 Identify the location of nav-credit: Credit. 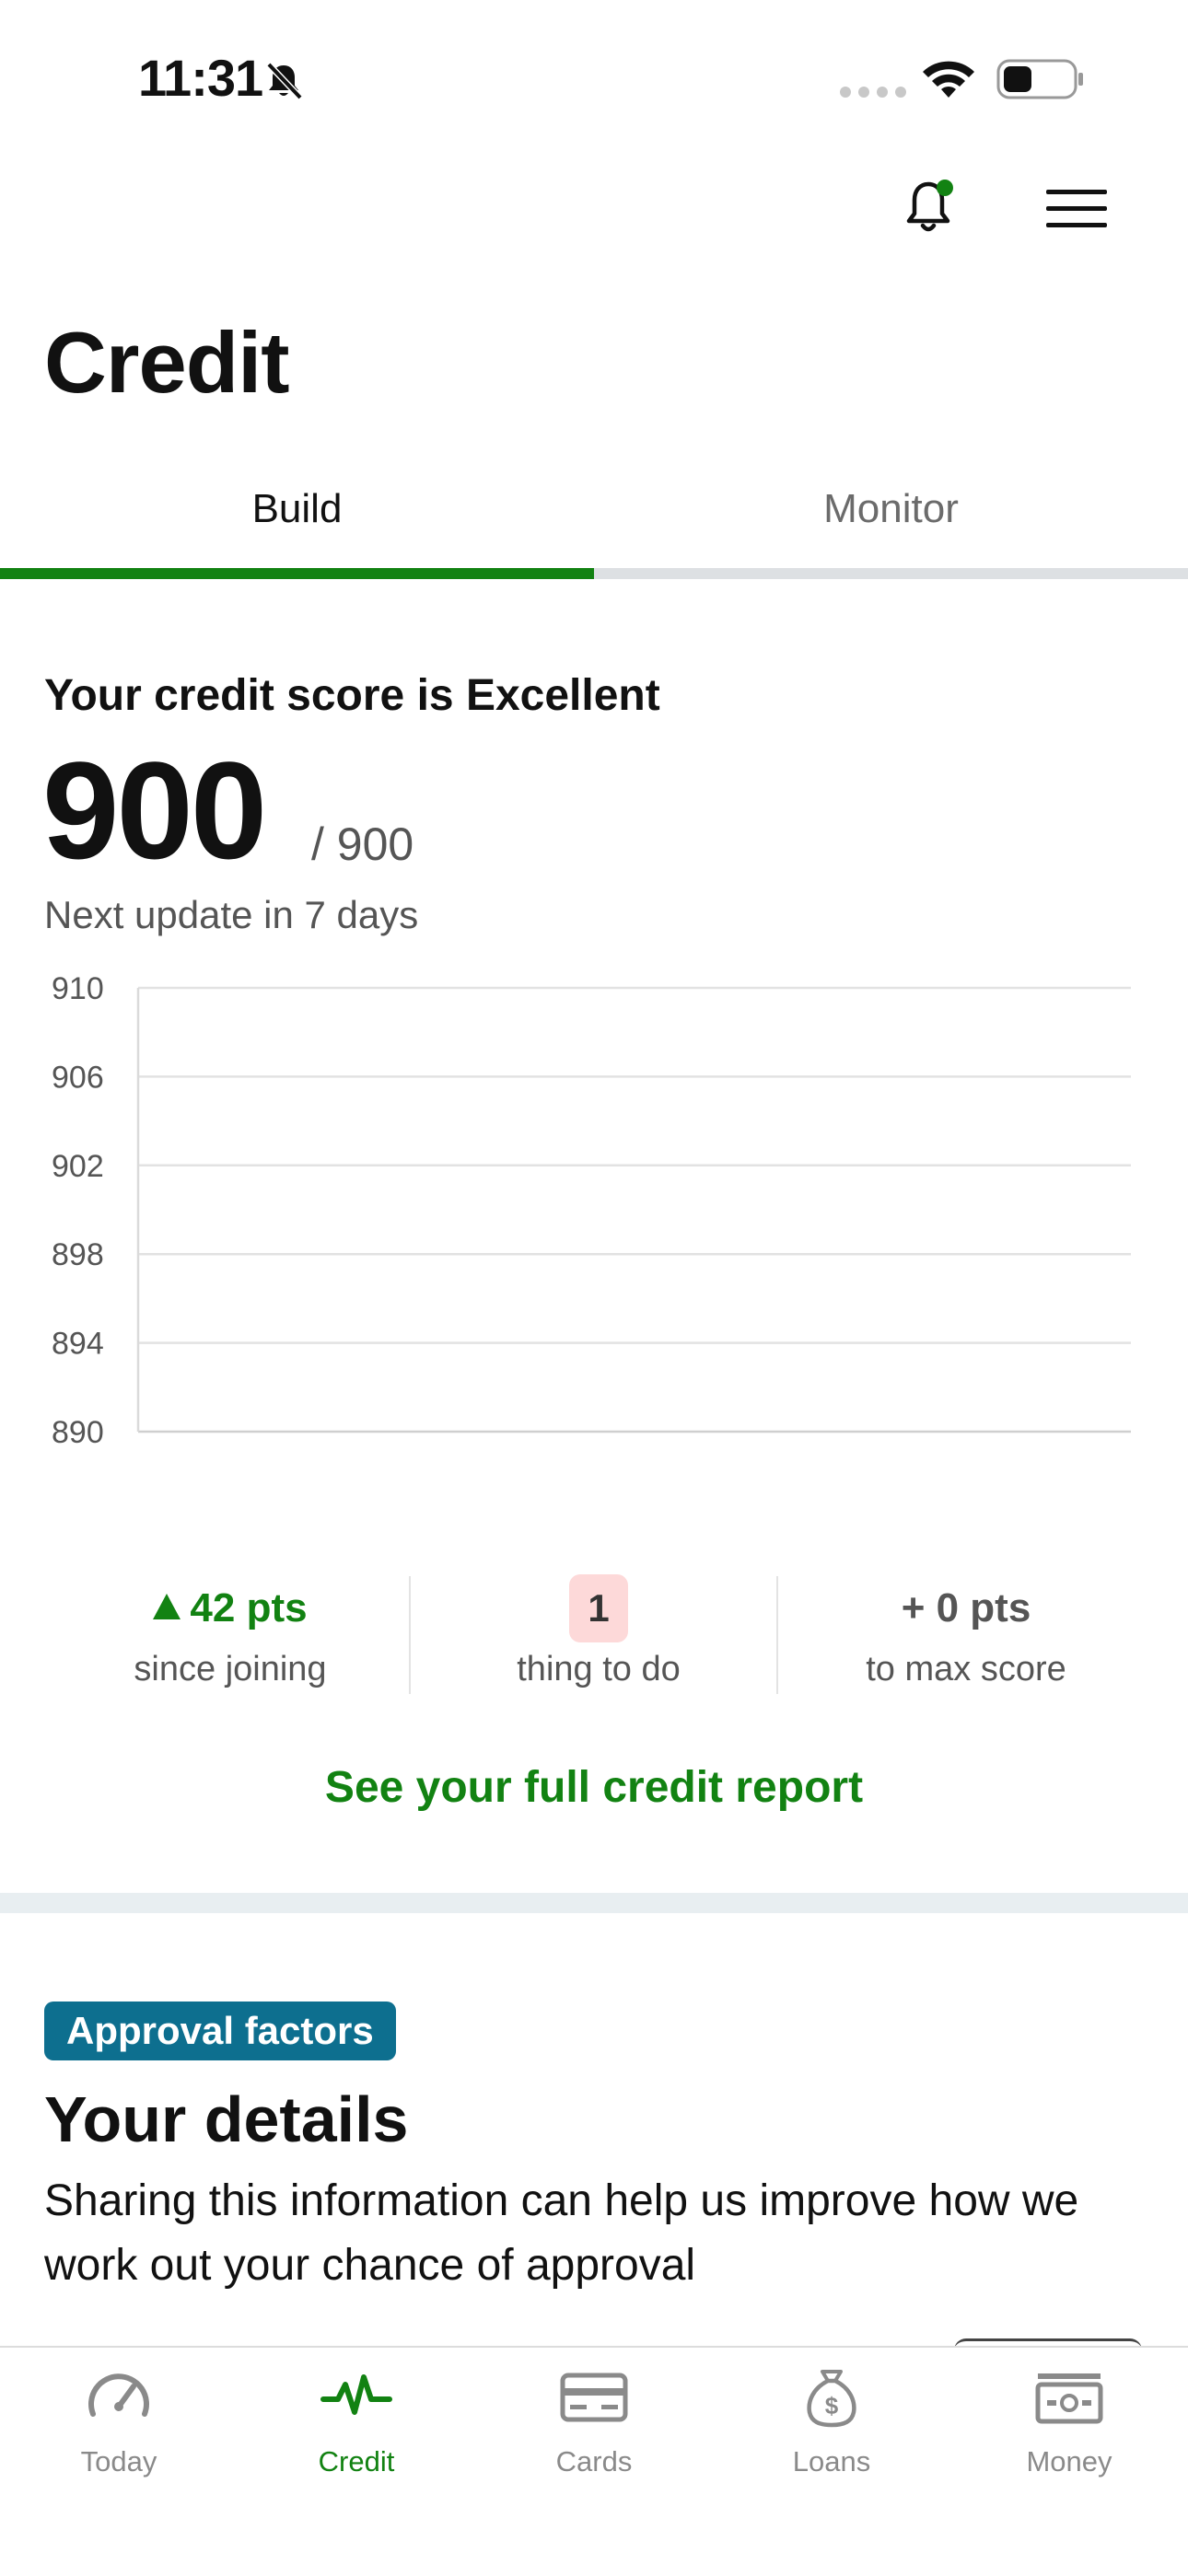
(356, 2421).